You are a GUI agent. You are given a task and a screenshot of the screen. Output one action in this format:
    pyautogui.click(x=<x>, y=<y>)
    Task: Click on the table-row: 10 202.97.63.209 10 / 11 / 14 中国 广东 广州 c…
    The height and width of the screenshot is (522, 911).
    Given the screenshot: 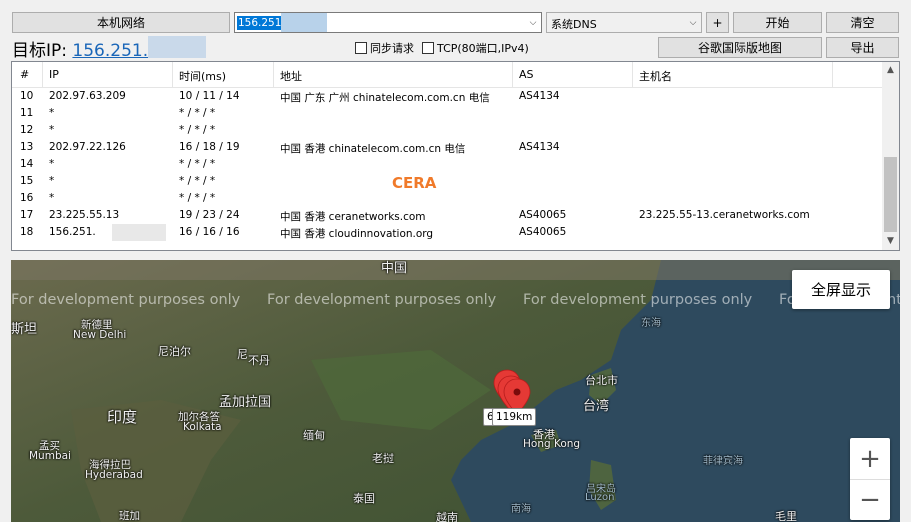 What is the action you would take?
    pyautogui.click(x=447, y=96)
    